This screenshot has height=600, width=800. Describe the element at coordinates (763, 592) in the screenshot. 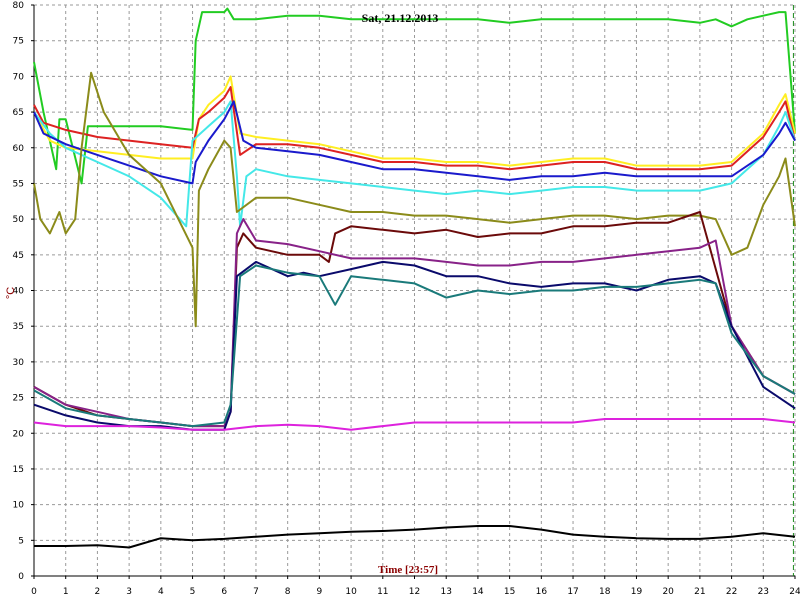

I see `x-tick-label: 23` at that location.